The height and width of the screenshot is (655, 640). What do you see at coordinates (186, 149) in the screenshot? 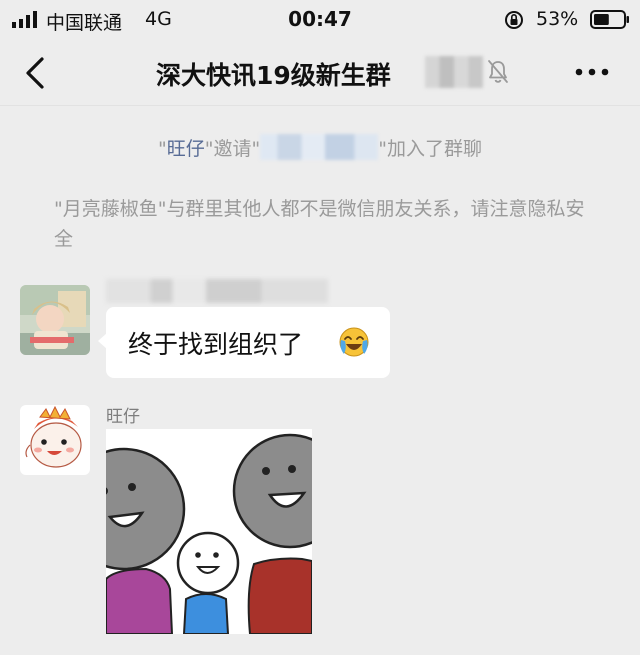
I see `inviter-name-link: 旺仔` at bounding box center [186, 149].